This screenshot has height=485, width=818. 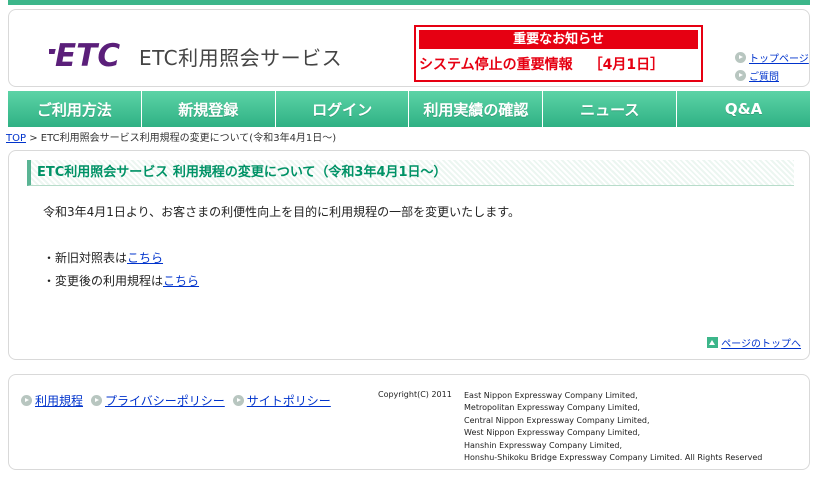 I want to click on main-nav: ご利用方法 新規登録 ログイン 利用実績の確認 ニュース Q&A, so click(x=409, y=109).